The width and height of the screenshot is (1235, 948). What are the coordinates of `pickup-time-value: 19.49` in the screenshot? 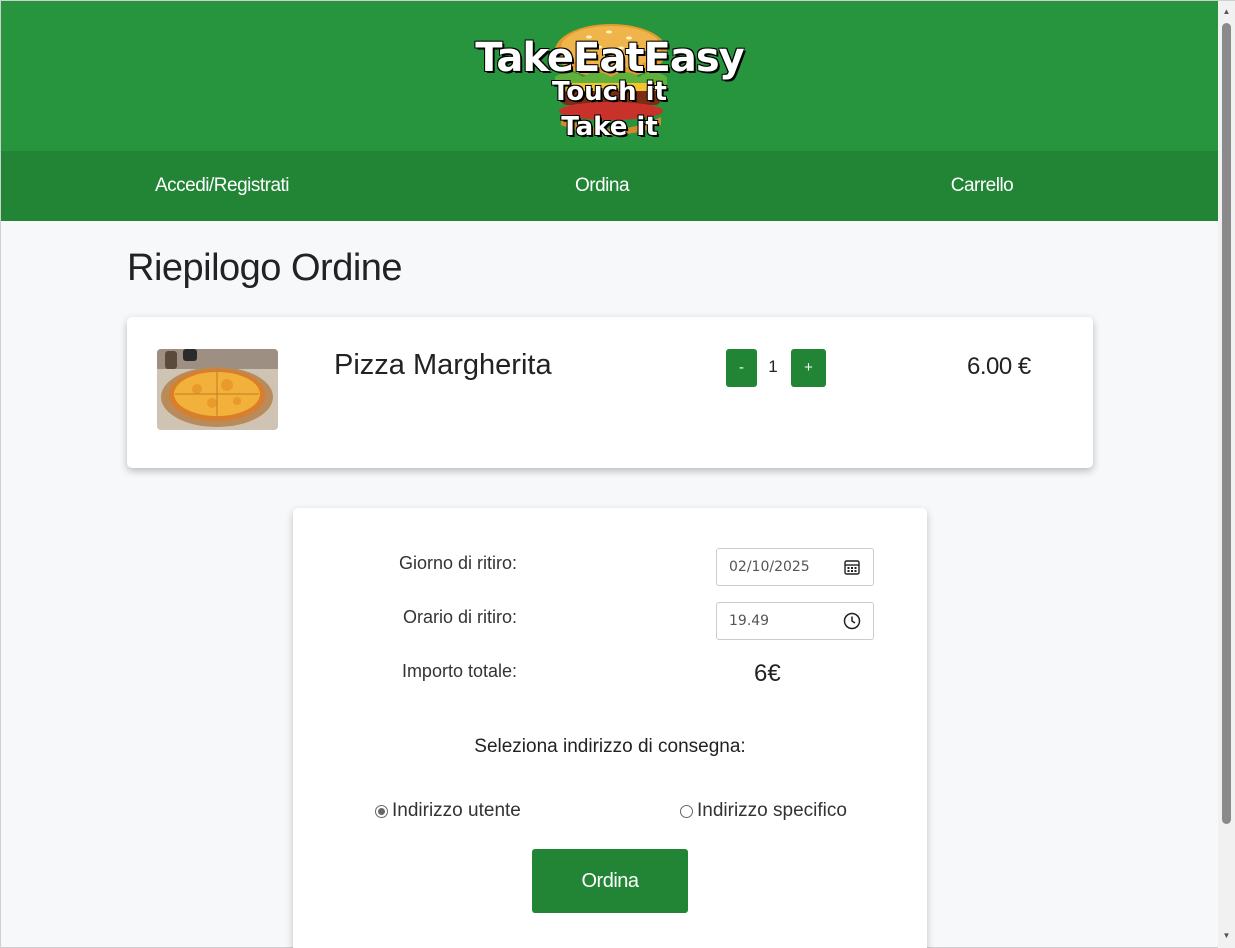 It's located at (749, 621).